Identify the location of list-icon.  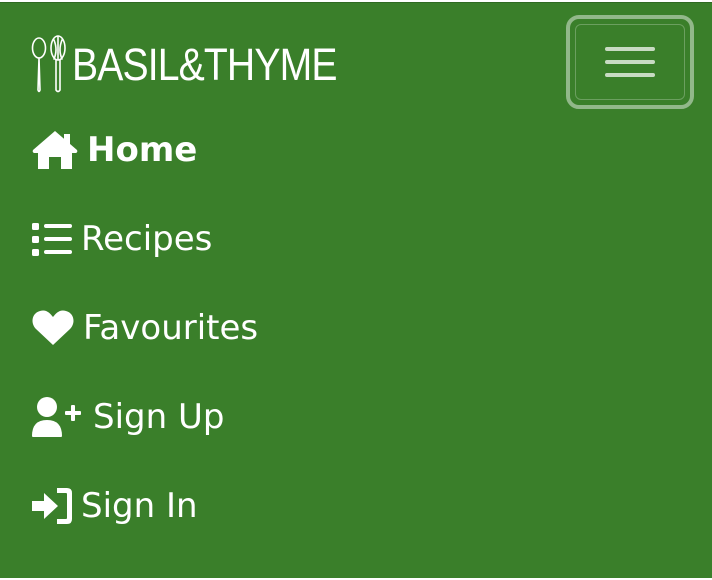
(52, 239).